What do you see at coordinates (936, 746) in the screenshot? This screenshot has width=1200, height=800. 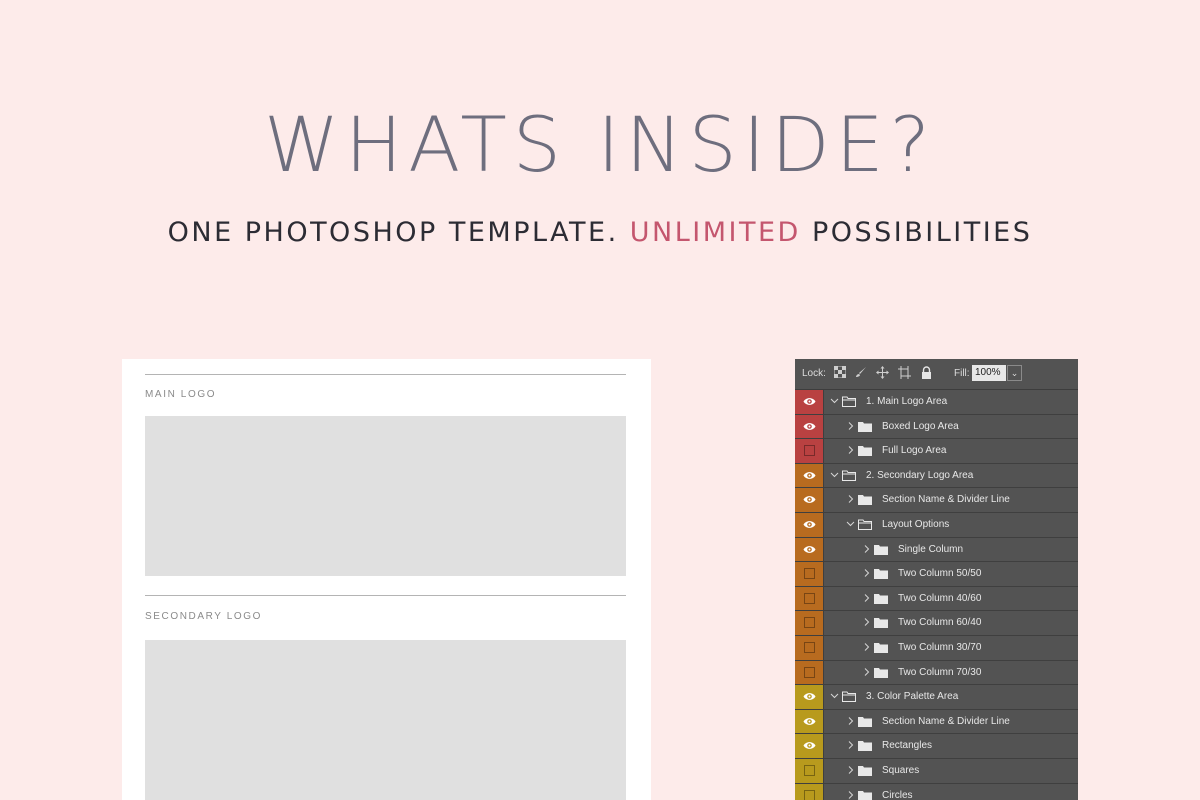 I see `layer-row: Rectangles` at bounding box center [936, 746].